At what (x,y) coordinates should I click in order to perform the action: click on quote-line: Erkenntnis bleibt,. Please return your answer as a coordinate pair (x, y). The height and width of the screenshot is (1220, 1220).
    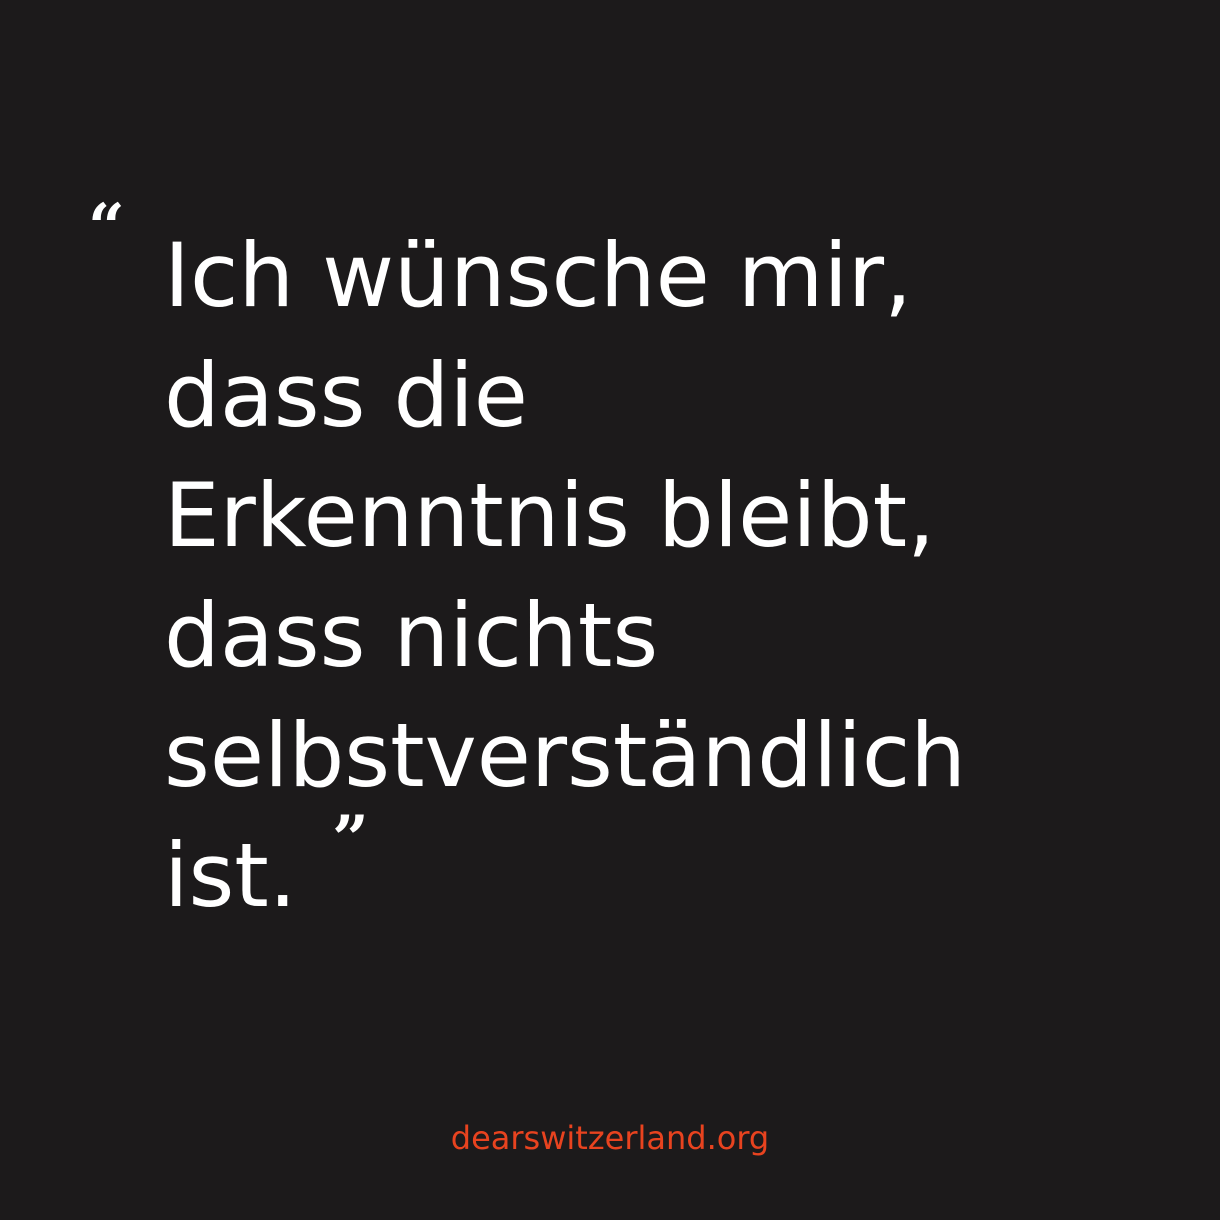
    Looking at the image, I should click on (550, 515).